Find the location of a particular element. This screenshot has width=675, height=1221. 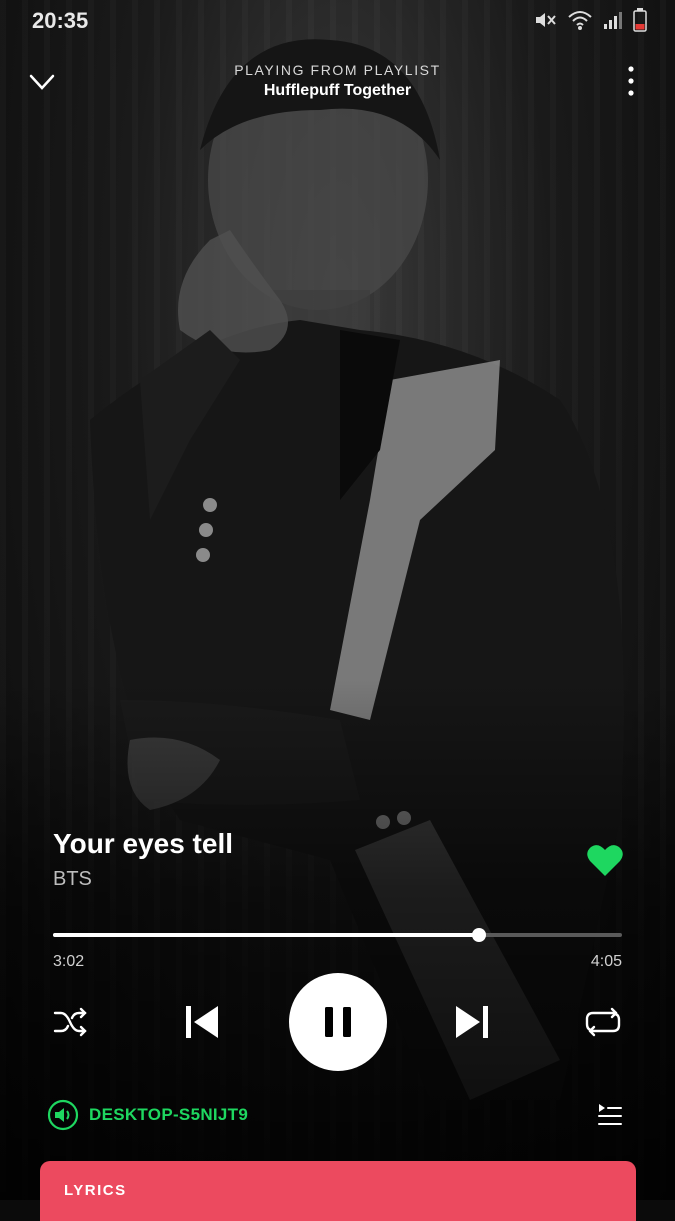

repeat-icon is located at coordinates (603, 1022).